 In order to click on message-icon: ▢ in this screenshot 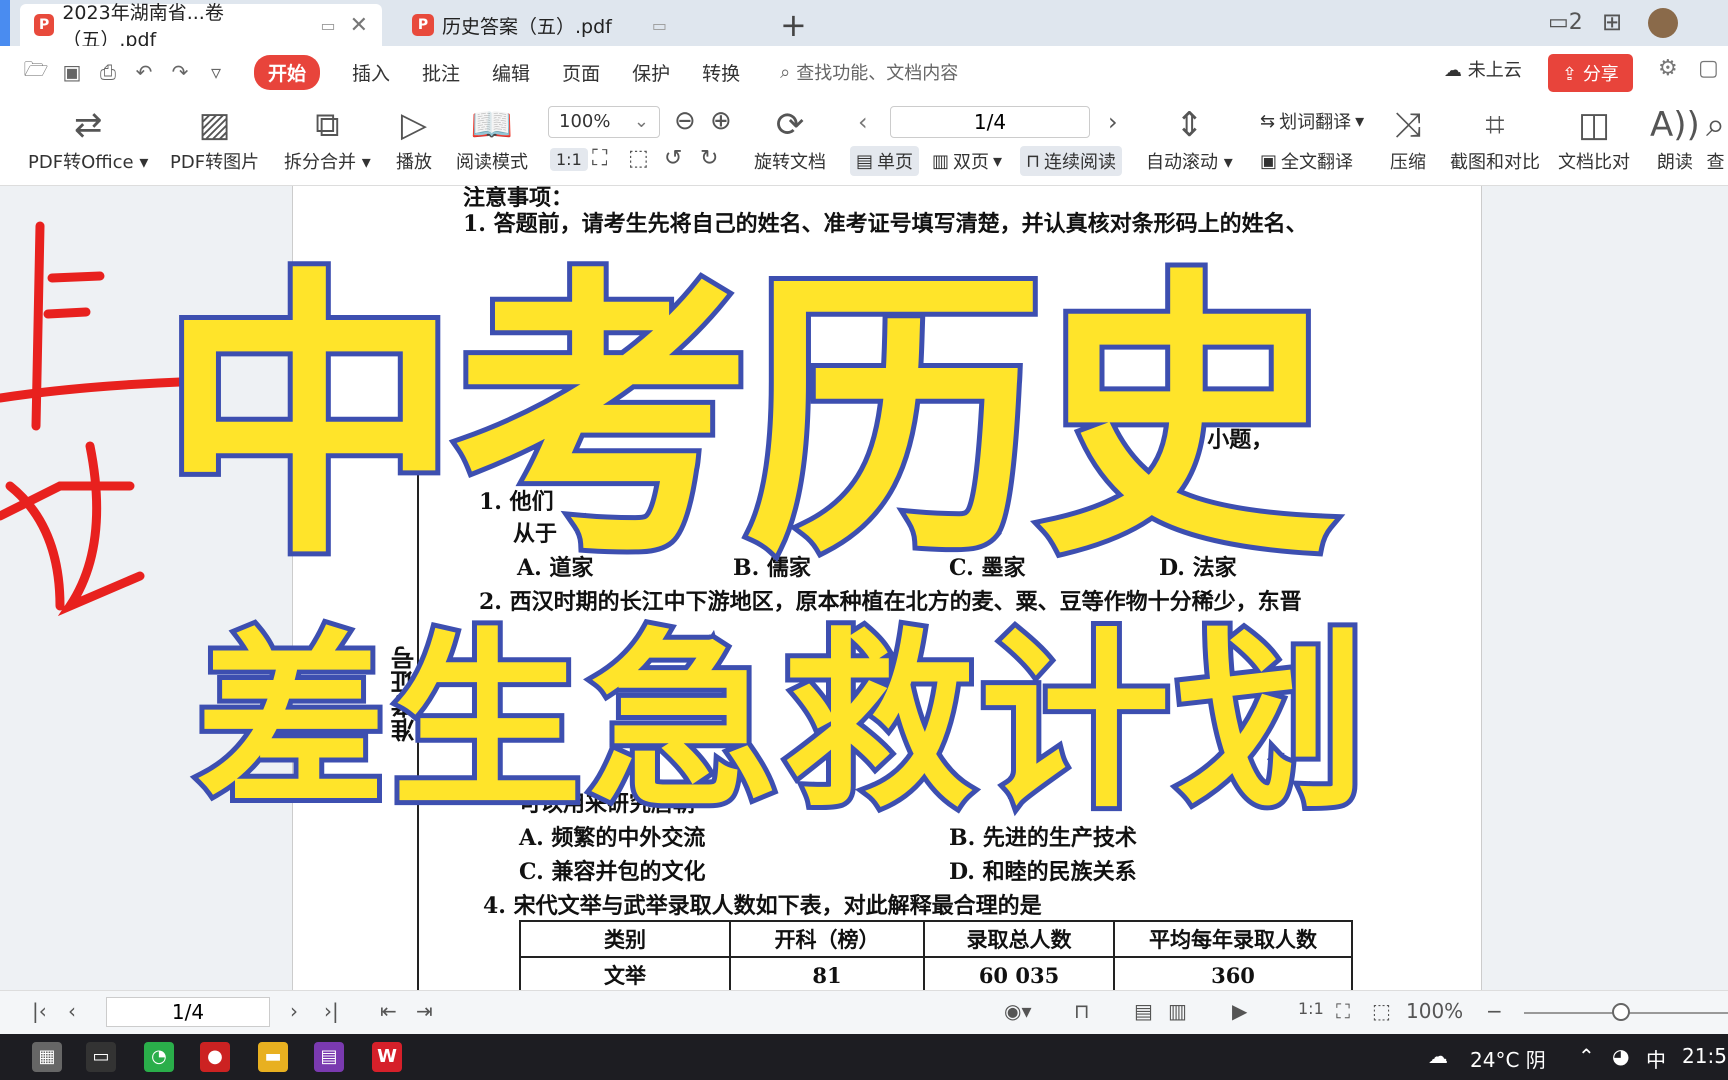, I will do `click(1708, 68)`.